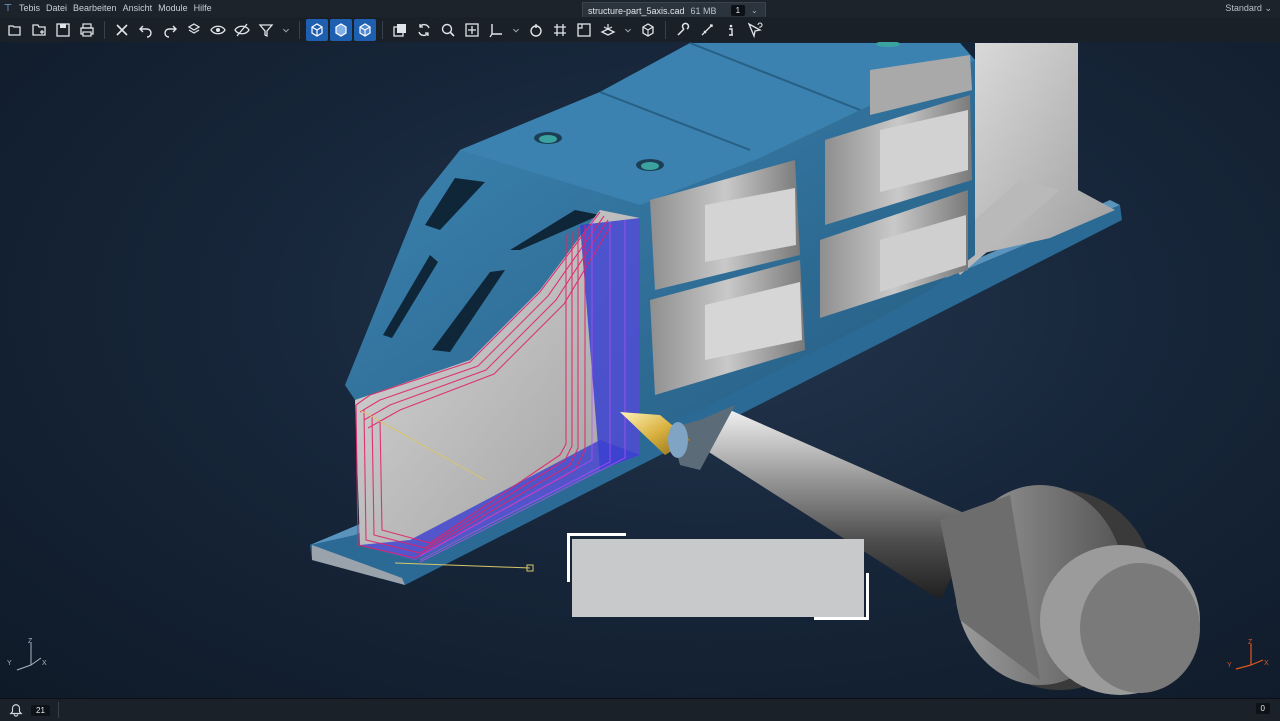 This screenshot has width=1280, height=721. What do you see at coordinates (87, 30) in the screenshot?
I see `print-icon` at bounding box center [87, 30].